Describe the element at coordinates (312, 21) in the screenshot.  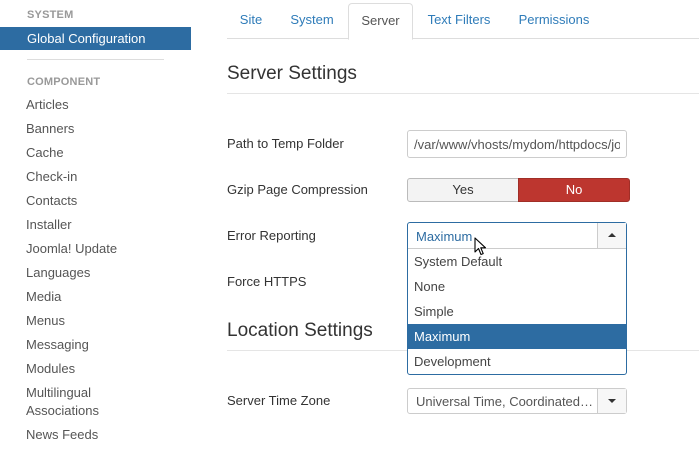
I see `tab-system: System` at that location.